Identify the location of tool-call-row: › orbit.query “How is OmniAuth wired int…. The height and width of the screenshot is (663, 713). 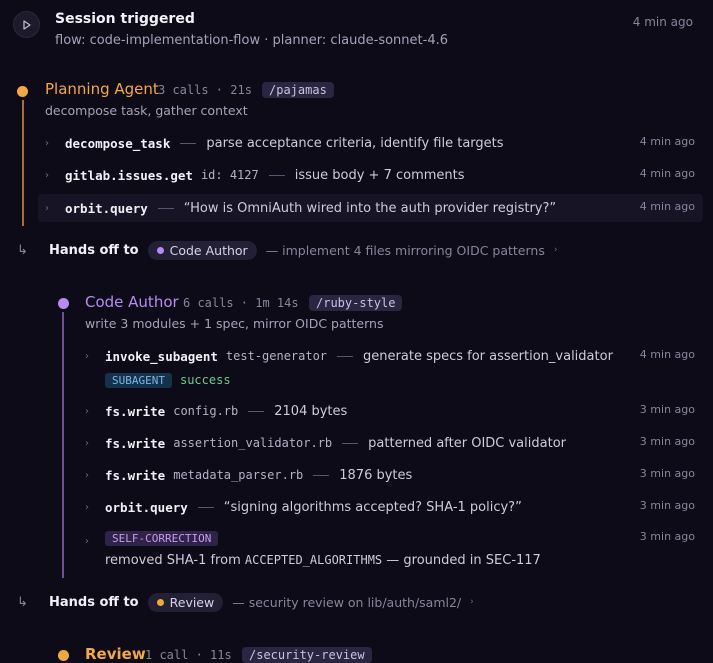
(370, 208).